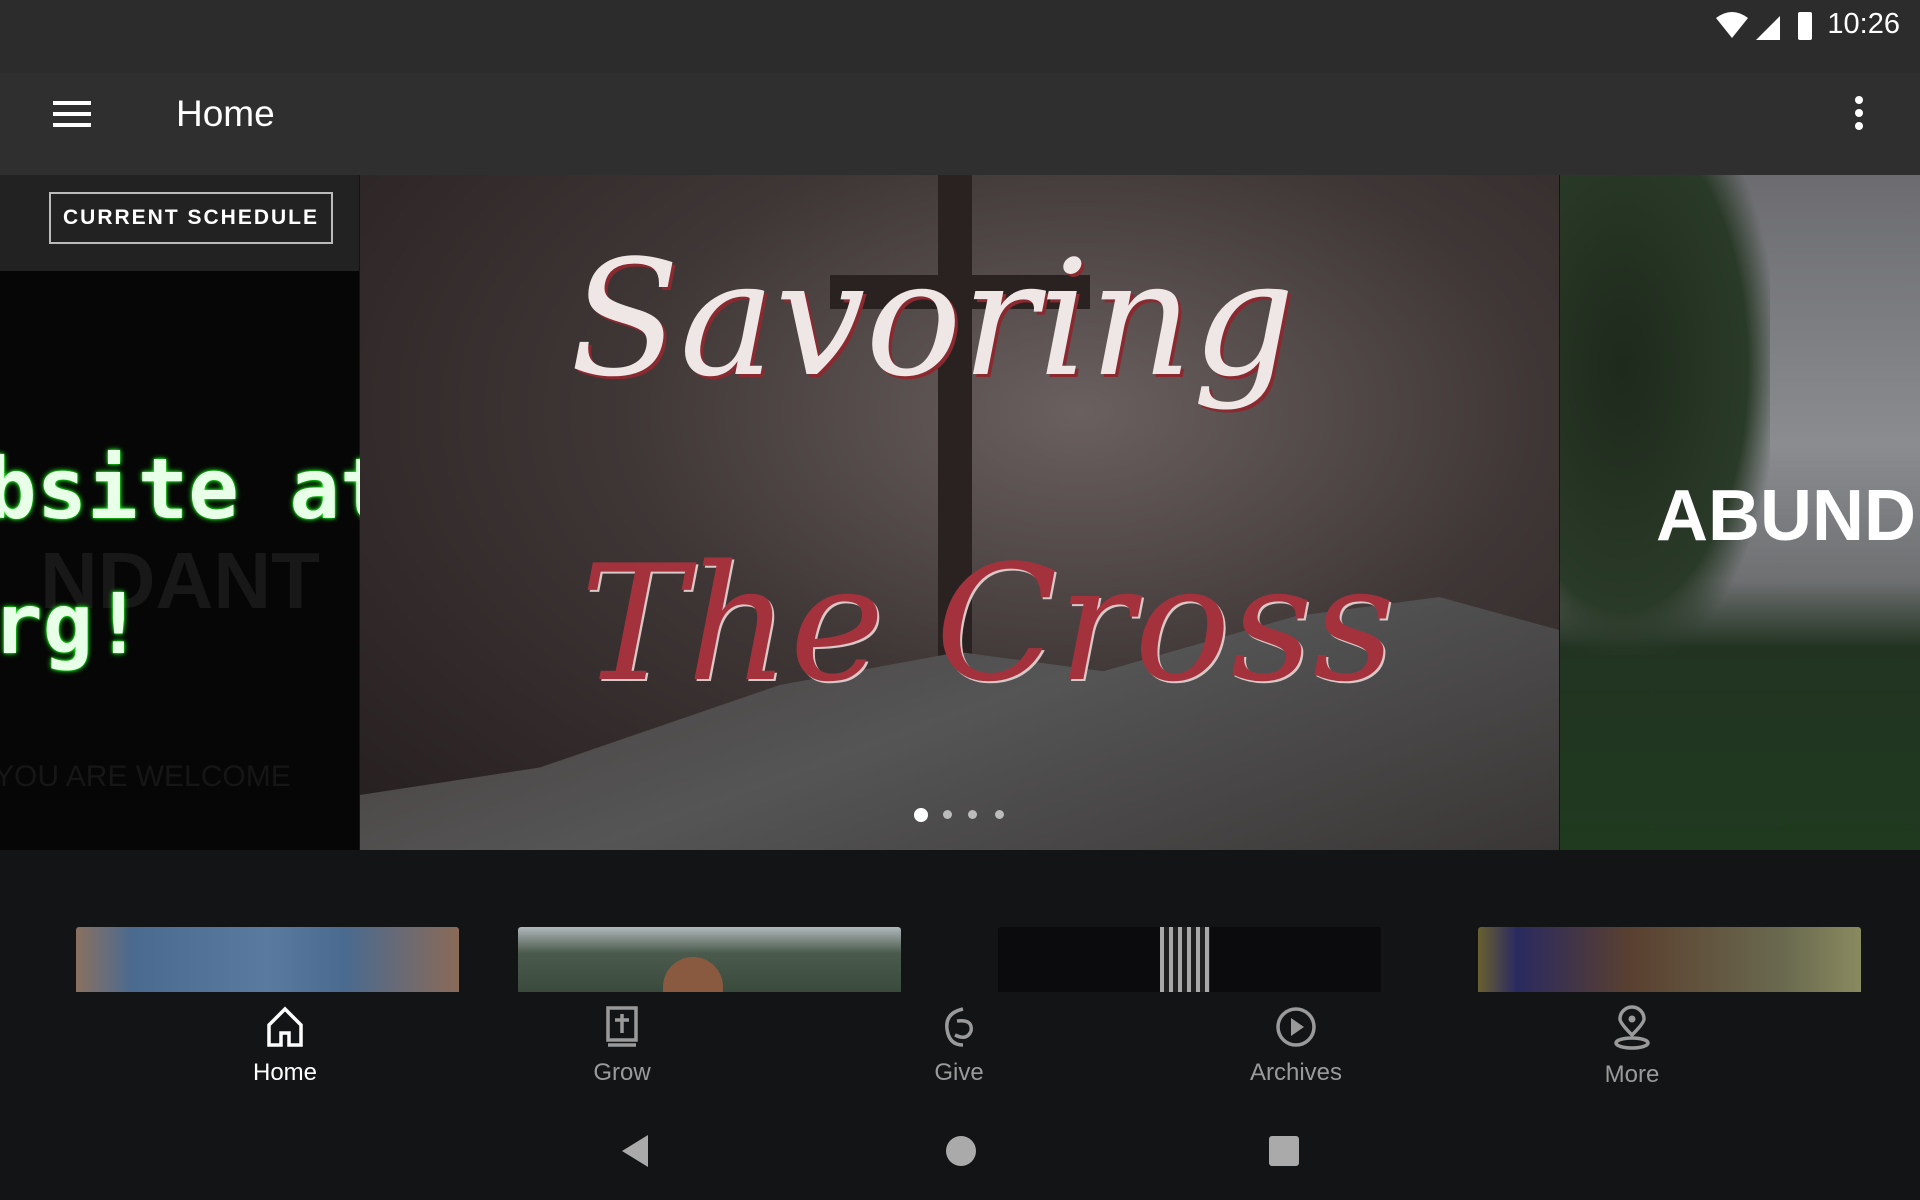  I want to click on nav-home: Home, so click(285, 1046).